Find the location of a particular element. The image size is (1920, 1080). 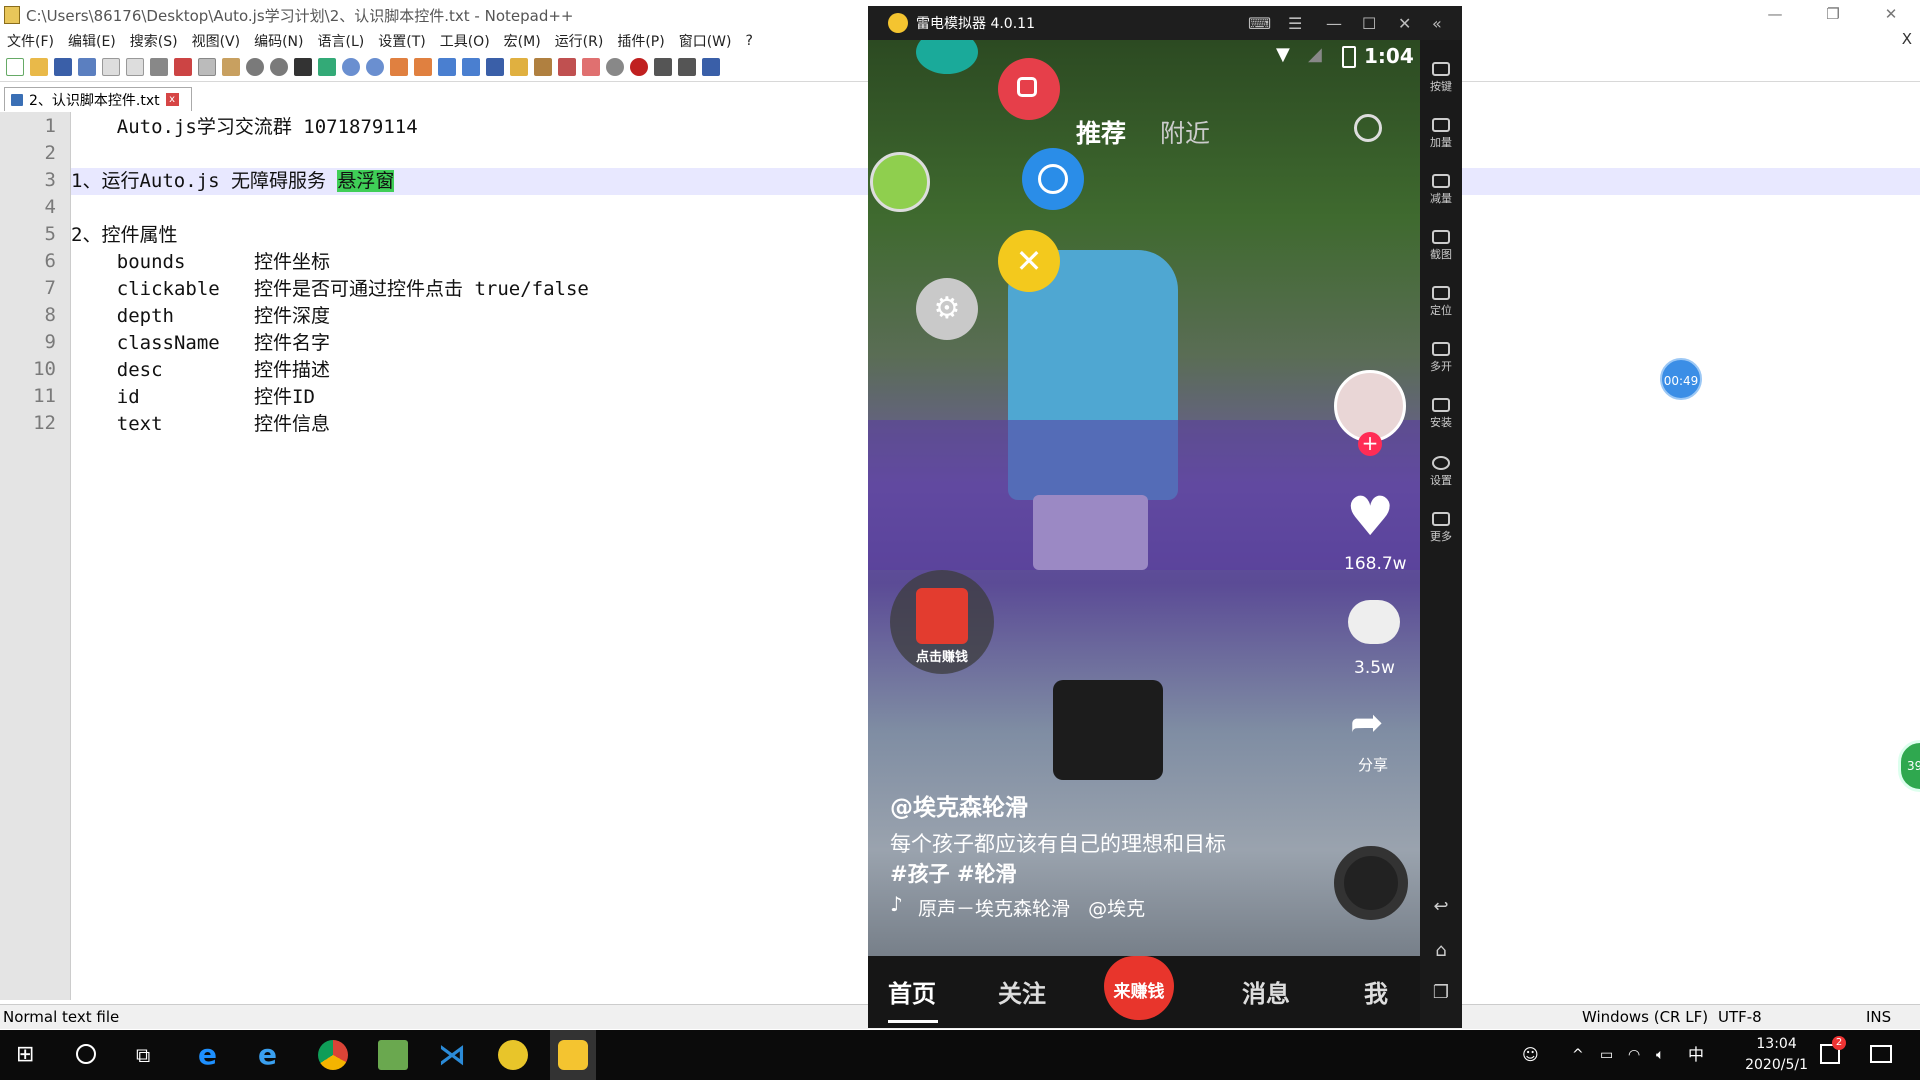

minimize-button: — is located at coordinates (1775, 15).